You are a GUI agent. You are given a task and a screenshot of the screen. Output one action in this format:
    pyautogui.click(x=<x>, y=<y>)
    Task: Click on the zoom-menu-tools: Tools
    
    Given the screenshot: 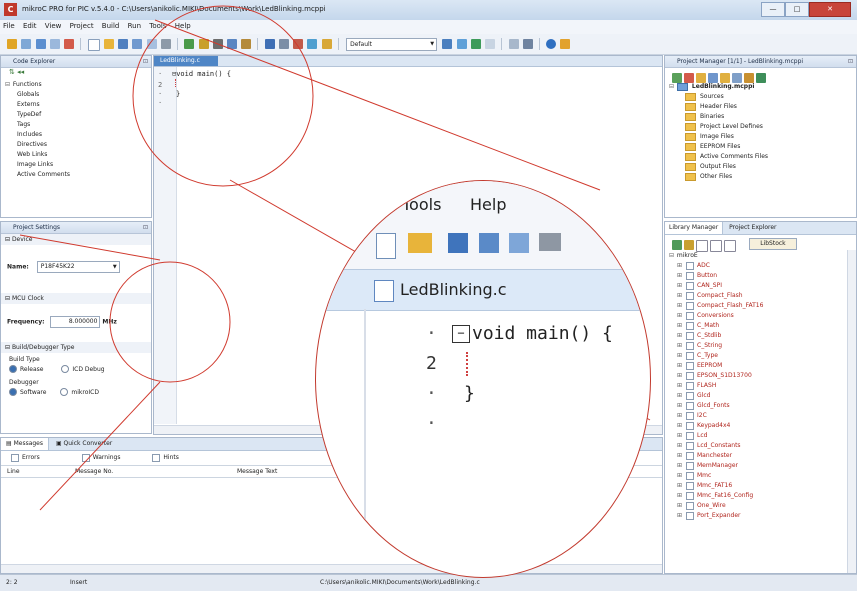 What is the action you would take?
    pyautogui.click(x=422, y=204)
    